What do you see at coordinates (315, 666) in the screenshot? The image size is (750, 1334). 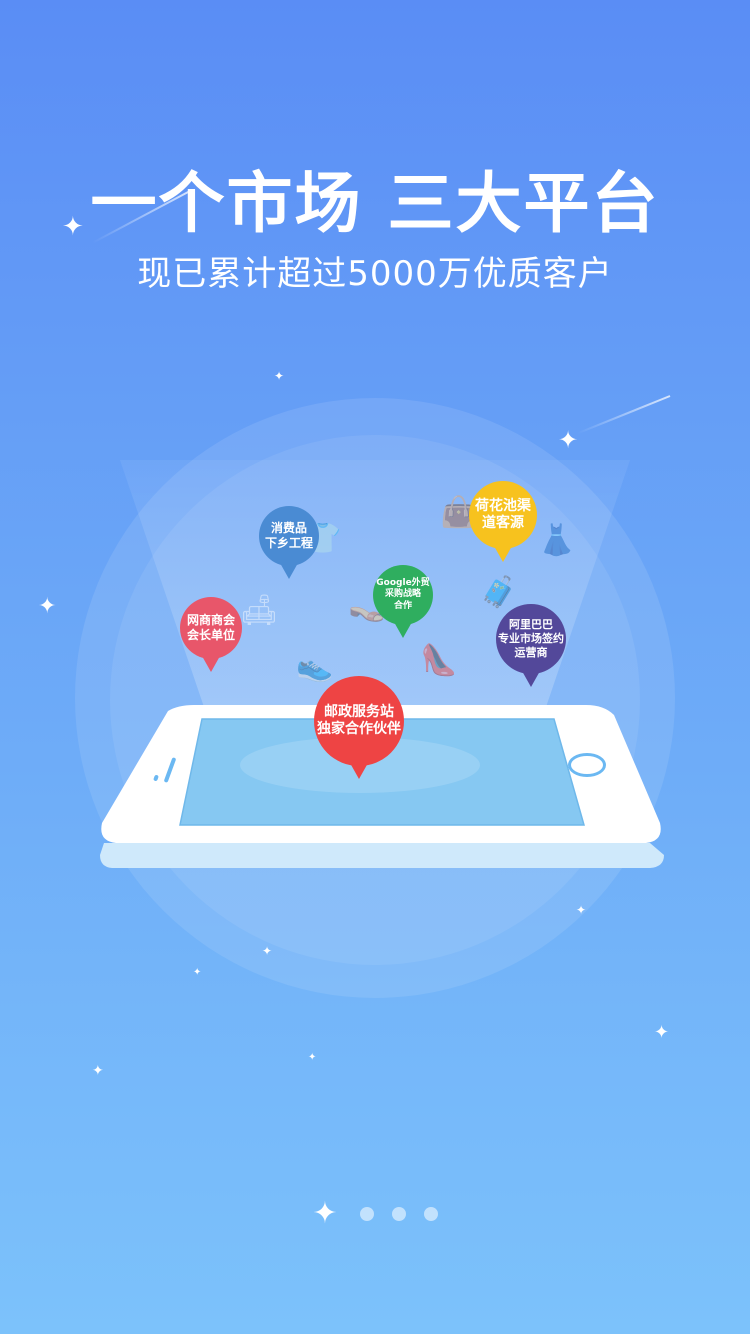 I see `sneaker-icon: 👟` at bounding box center [315, 666].